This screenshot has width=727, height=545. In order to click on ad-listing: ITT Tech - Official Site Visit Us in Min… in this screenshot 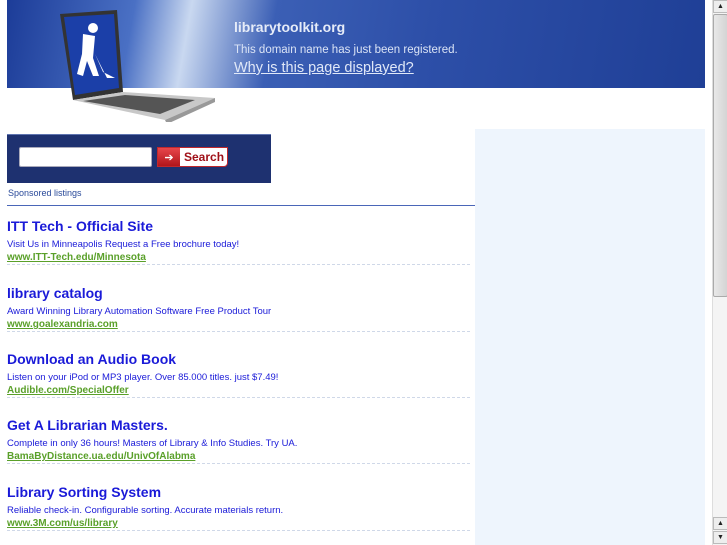, I will do `click(241, 241)`.